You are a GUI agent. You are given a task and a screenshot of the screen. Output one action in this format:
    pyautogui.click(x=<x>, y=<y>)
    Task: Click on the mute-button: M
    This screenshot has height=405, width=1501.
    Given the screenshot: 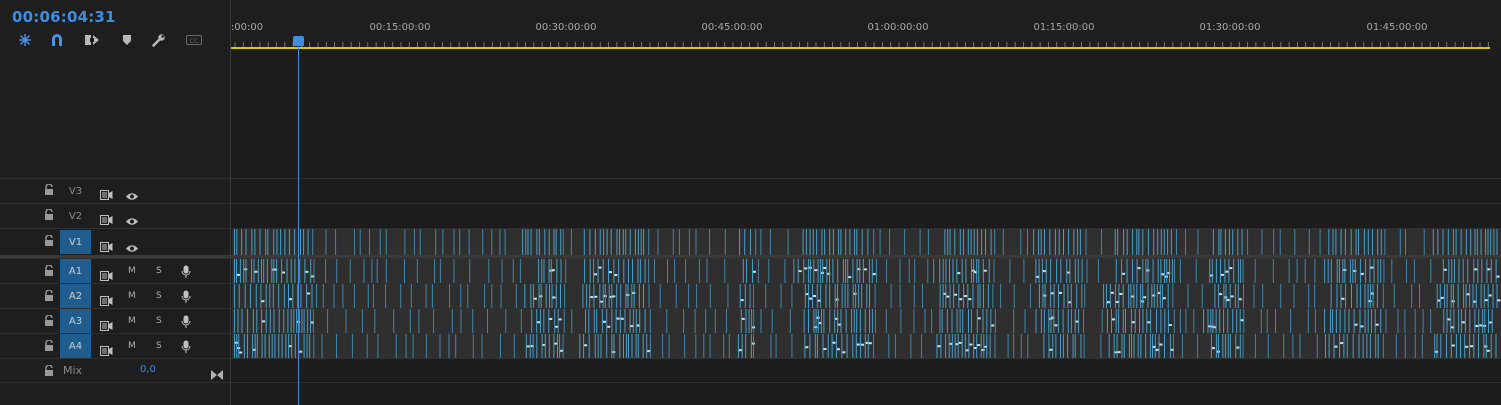 What is the action you would take?
    pyautogui.click(x=132, y=346)
    